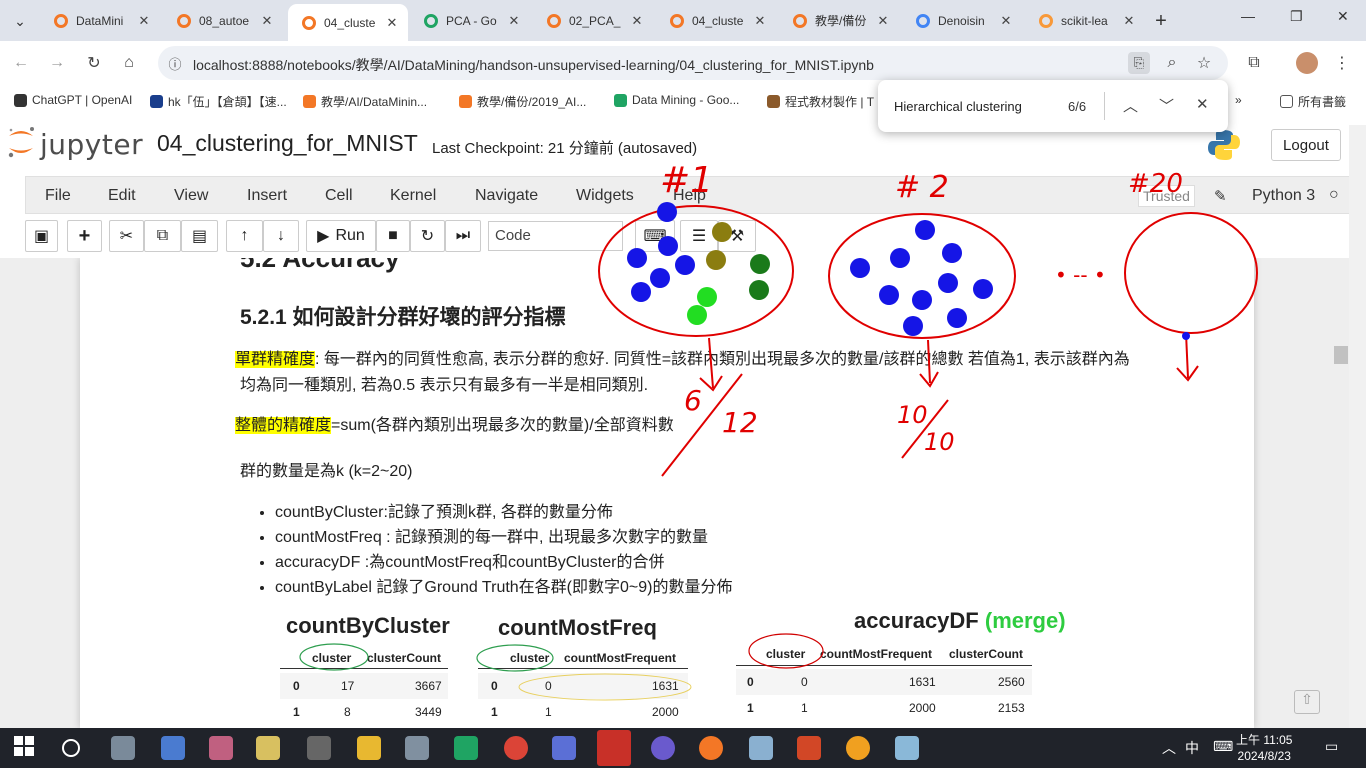  What do you see at coordinates (1166, 196) in the screenshot?
I see `trusted-badge: Trusted` at bounding box center [1166, 196].